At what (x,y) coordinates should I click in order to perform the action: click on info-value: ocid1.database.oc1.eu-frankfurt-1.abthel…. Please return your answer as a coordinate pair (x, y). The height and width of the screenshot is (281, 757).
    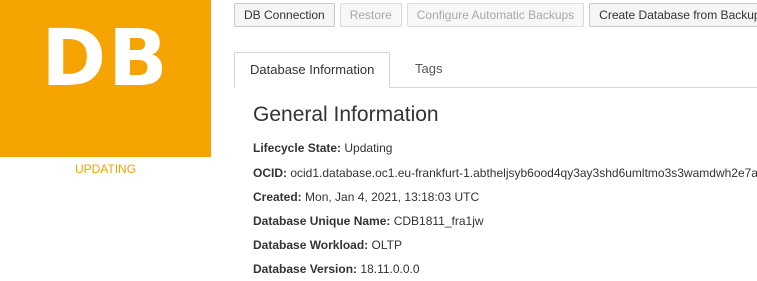
    Looking at the image, I should click on (523, 173).